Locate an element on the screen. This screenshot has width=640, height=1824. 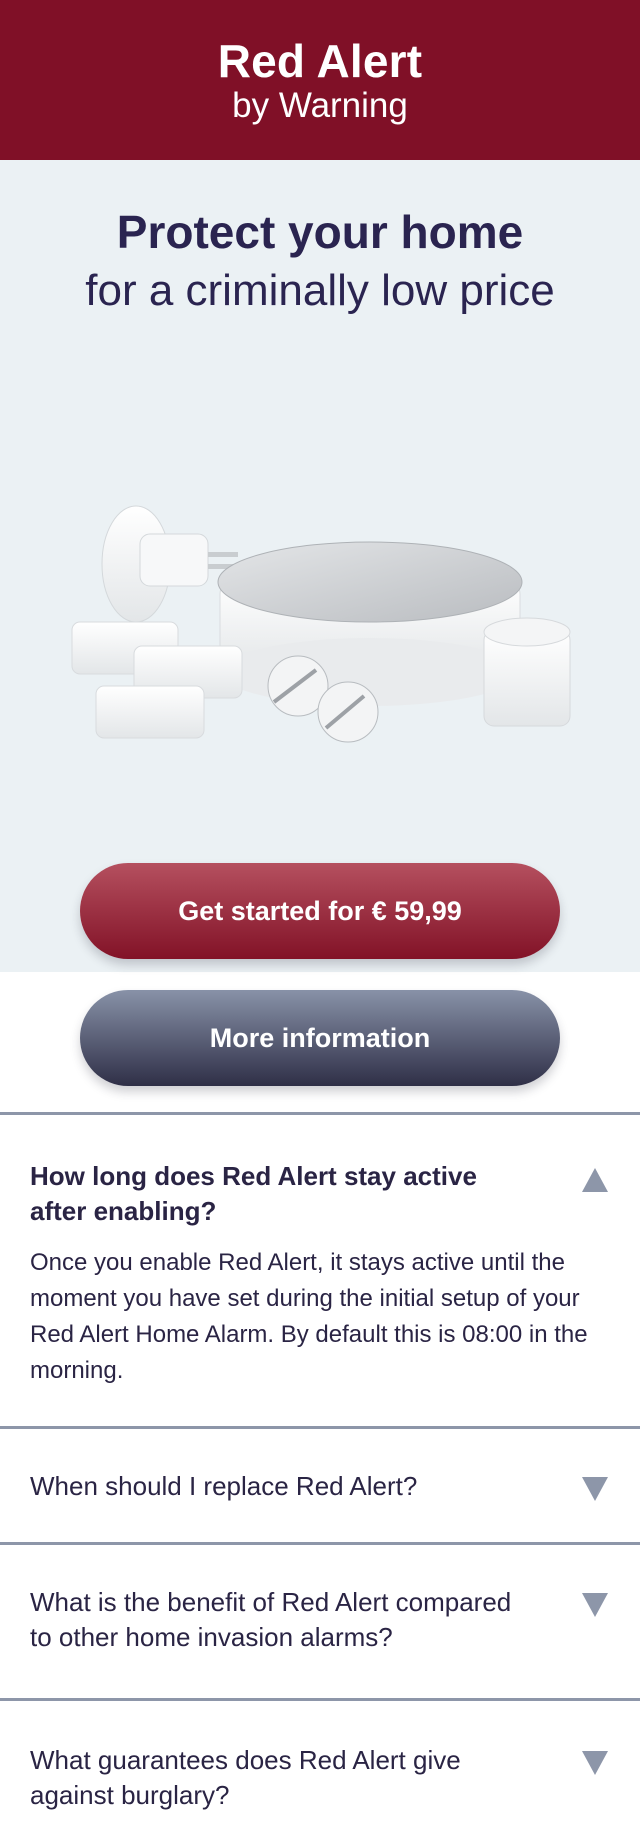
app-header: Red Alert by Warning is located at coordinates (320, 80).